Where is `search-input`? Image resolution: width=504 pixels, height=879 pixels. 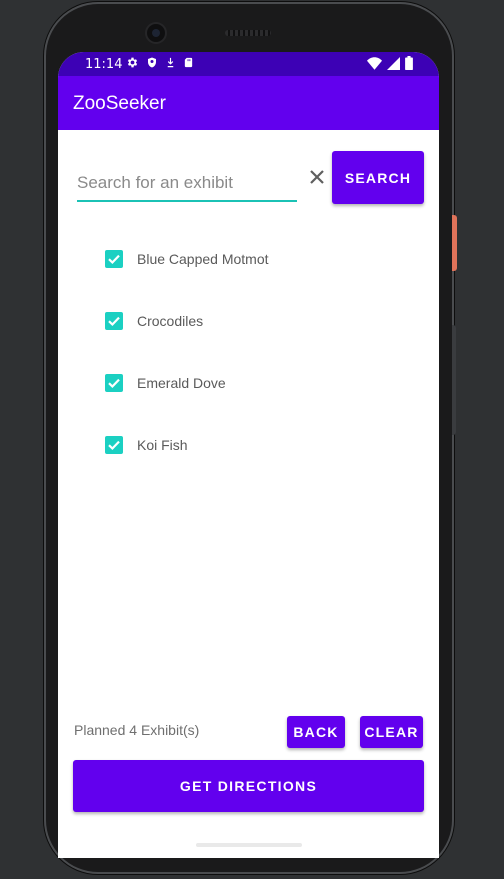
search-input is located at coordinates (187, 182).